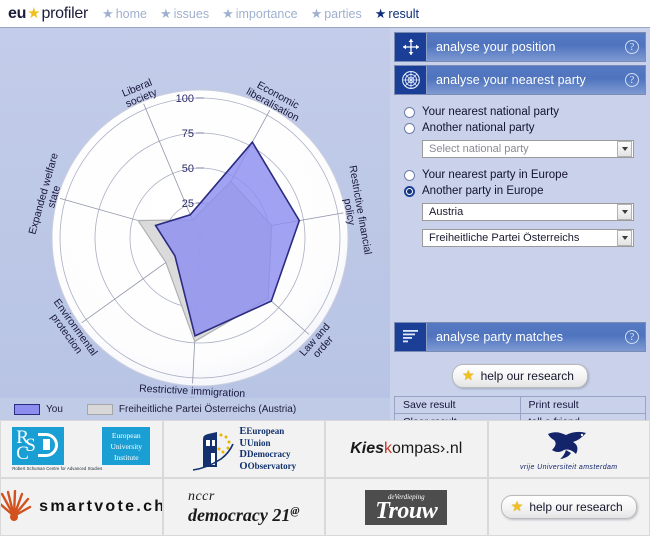 This screenshot has height=536, width=650. What do you see at coordinates (479, 149) in the screenshot?
I see `select-value: Select national party` at bounding box center [479, 149].